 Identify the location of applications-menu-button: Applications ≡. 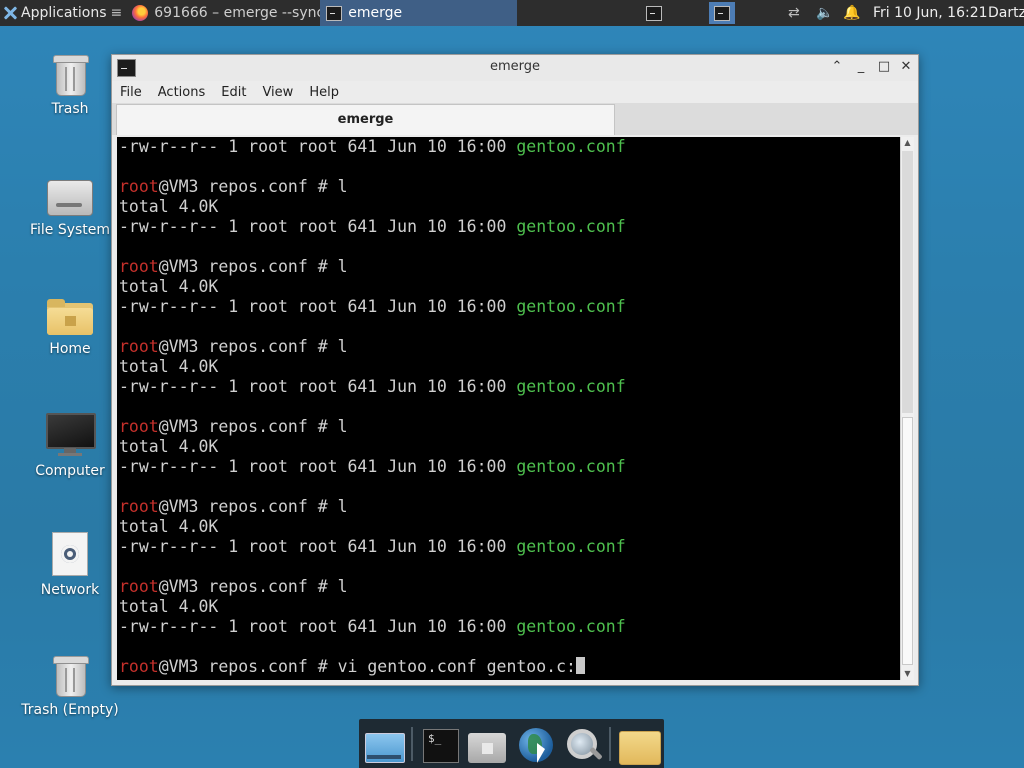
(63, 13).